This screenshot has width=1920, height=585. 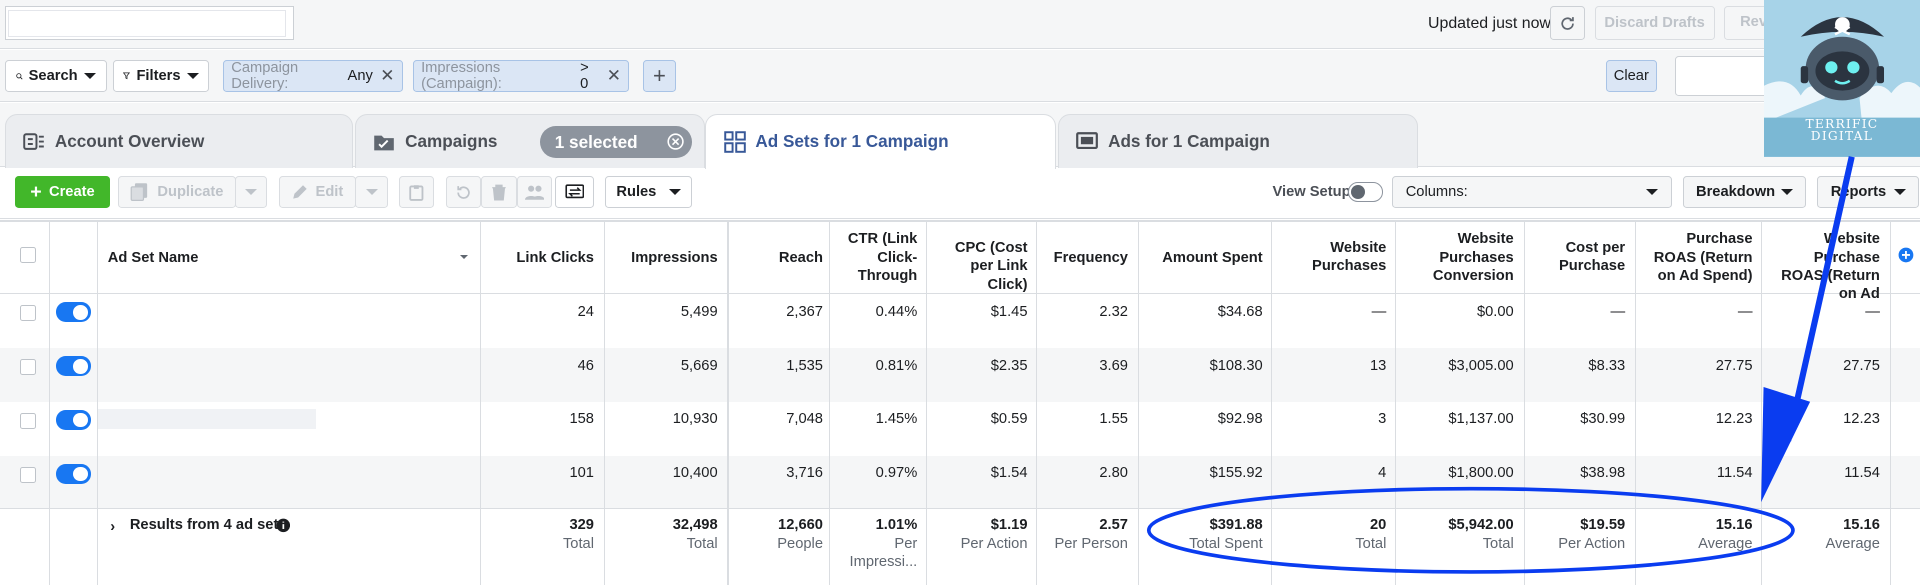 I want to click on undo-icon, so click(x=463, y=192).